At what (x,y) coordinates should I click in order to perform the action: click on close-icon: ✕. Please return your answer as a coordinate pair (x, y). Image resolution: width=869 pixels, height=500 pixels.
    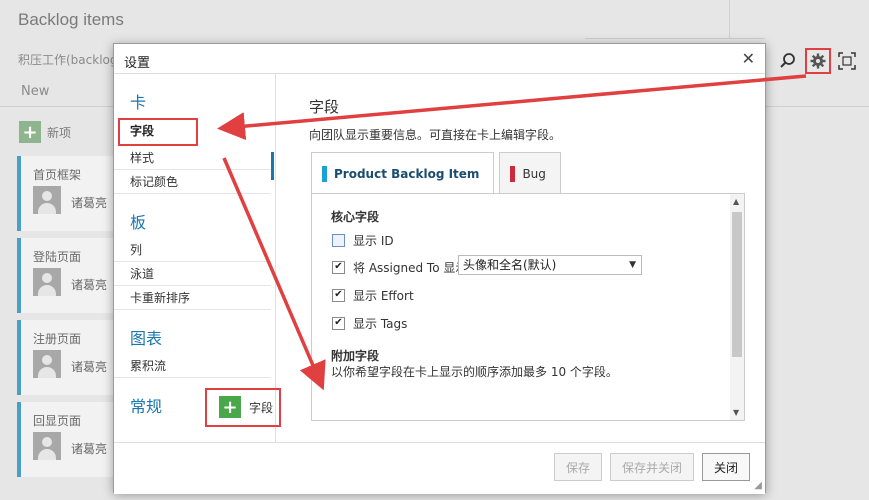
    Looking at the image, I should click on (748, 58).